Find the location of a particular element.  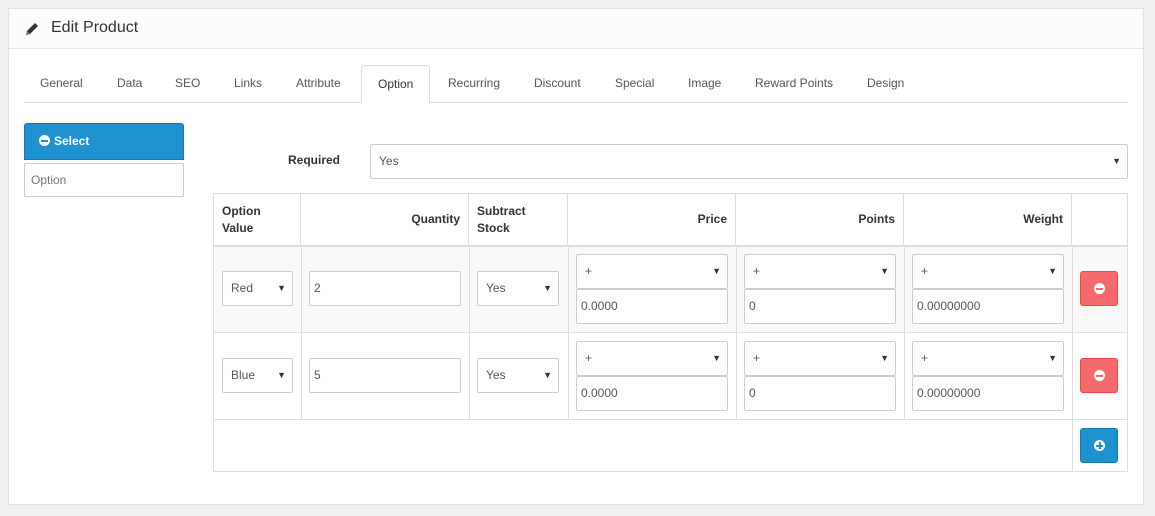

header-weight: Weight is located at coordinates (988, 219).